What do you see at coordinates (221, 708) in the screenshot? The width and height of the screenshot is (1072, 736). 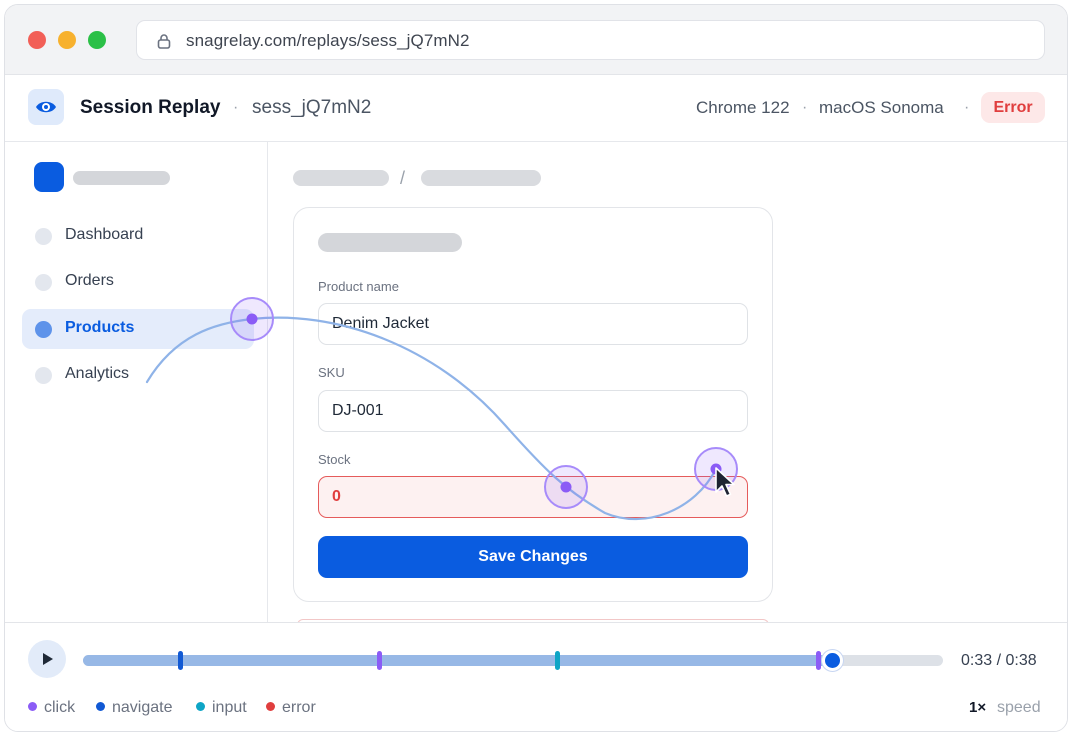 I see `legend-input: input` at bounding box center [221, 708].